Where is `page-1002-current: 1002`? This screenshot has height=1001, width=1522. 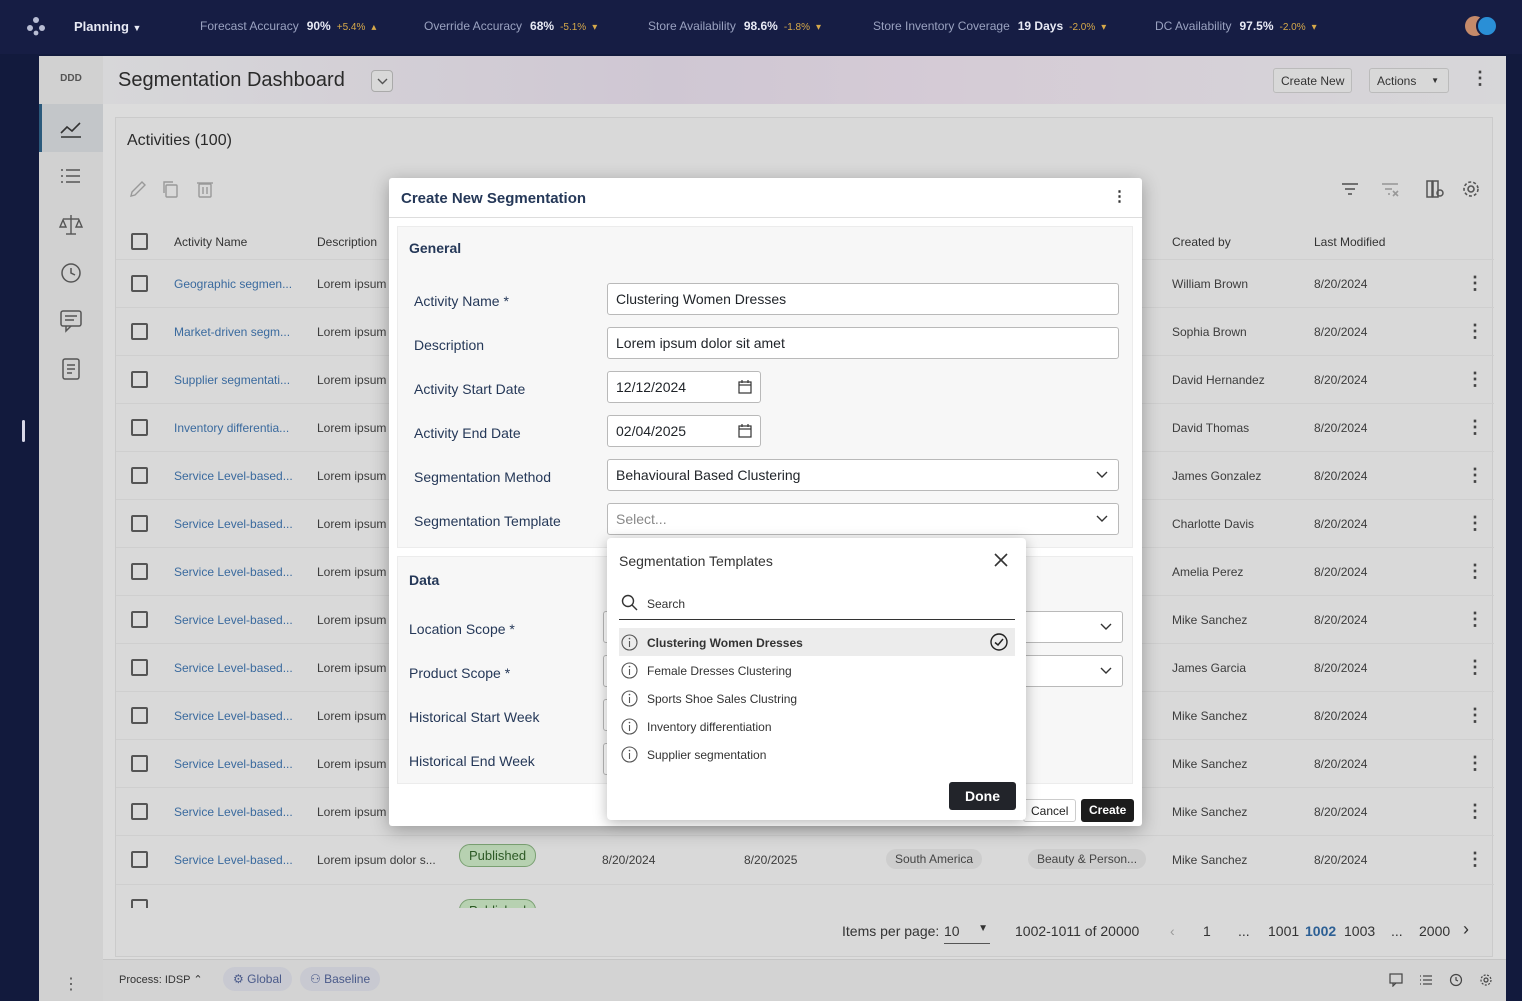 page-1002-current: 1002 is located at coordinates (1320, 931).